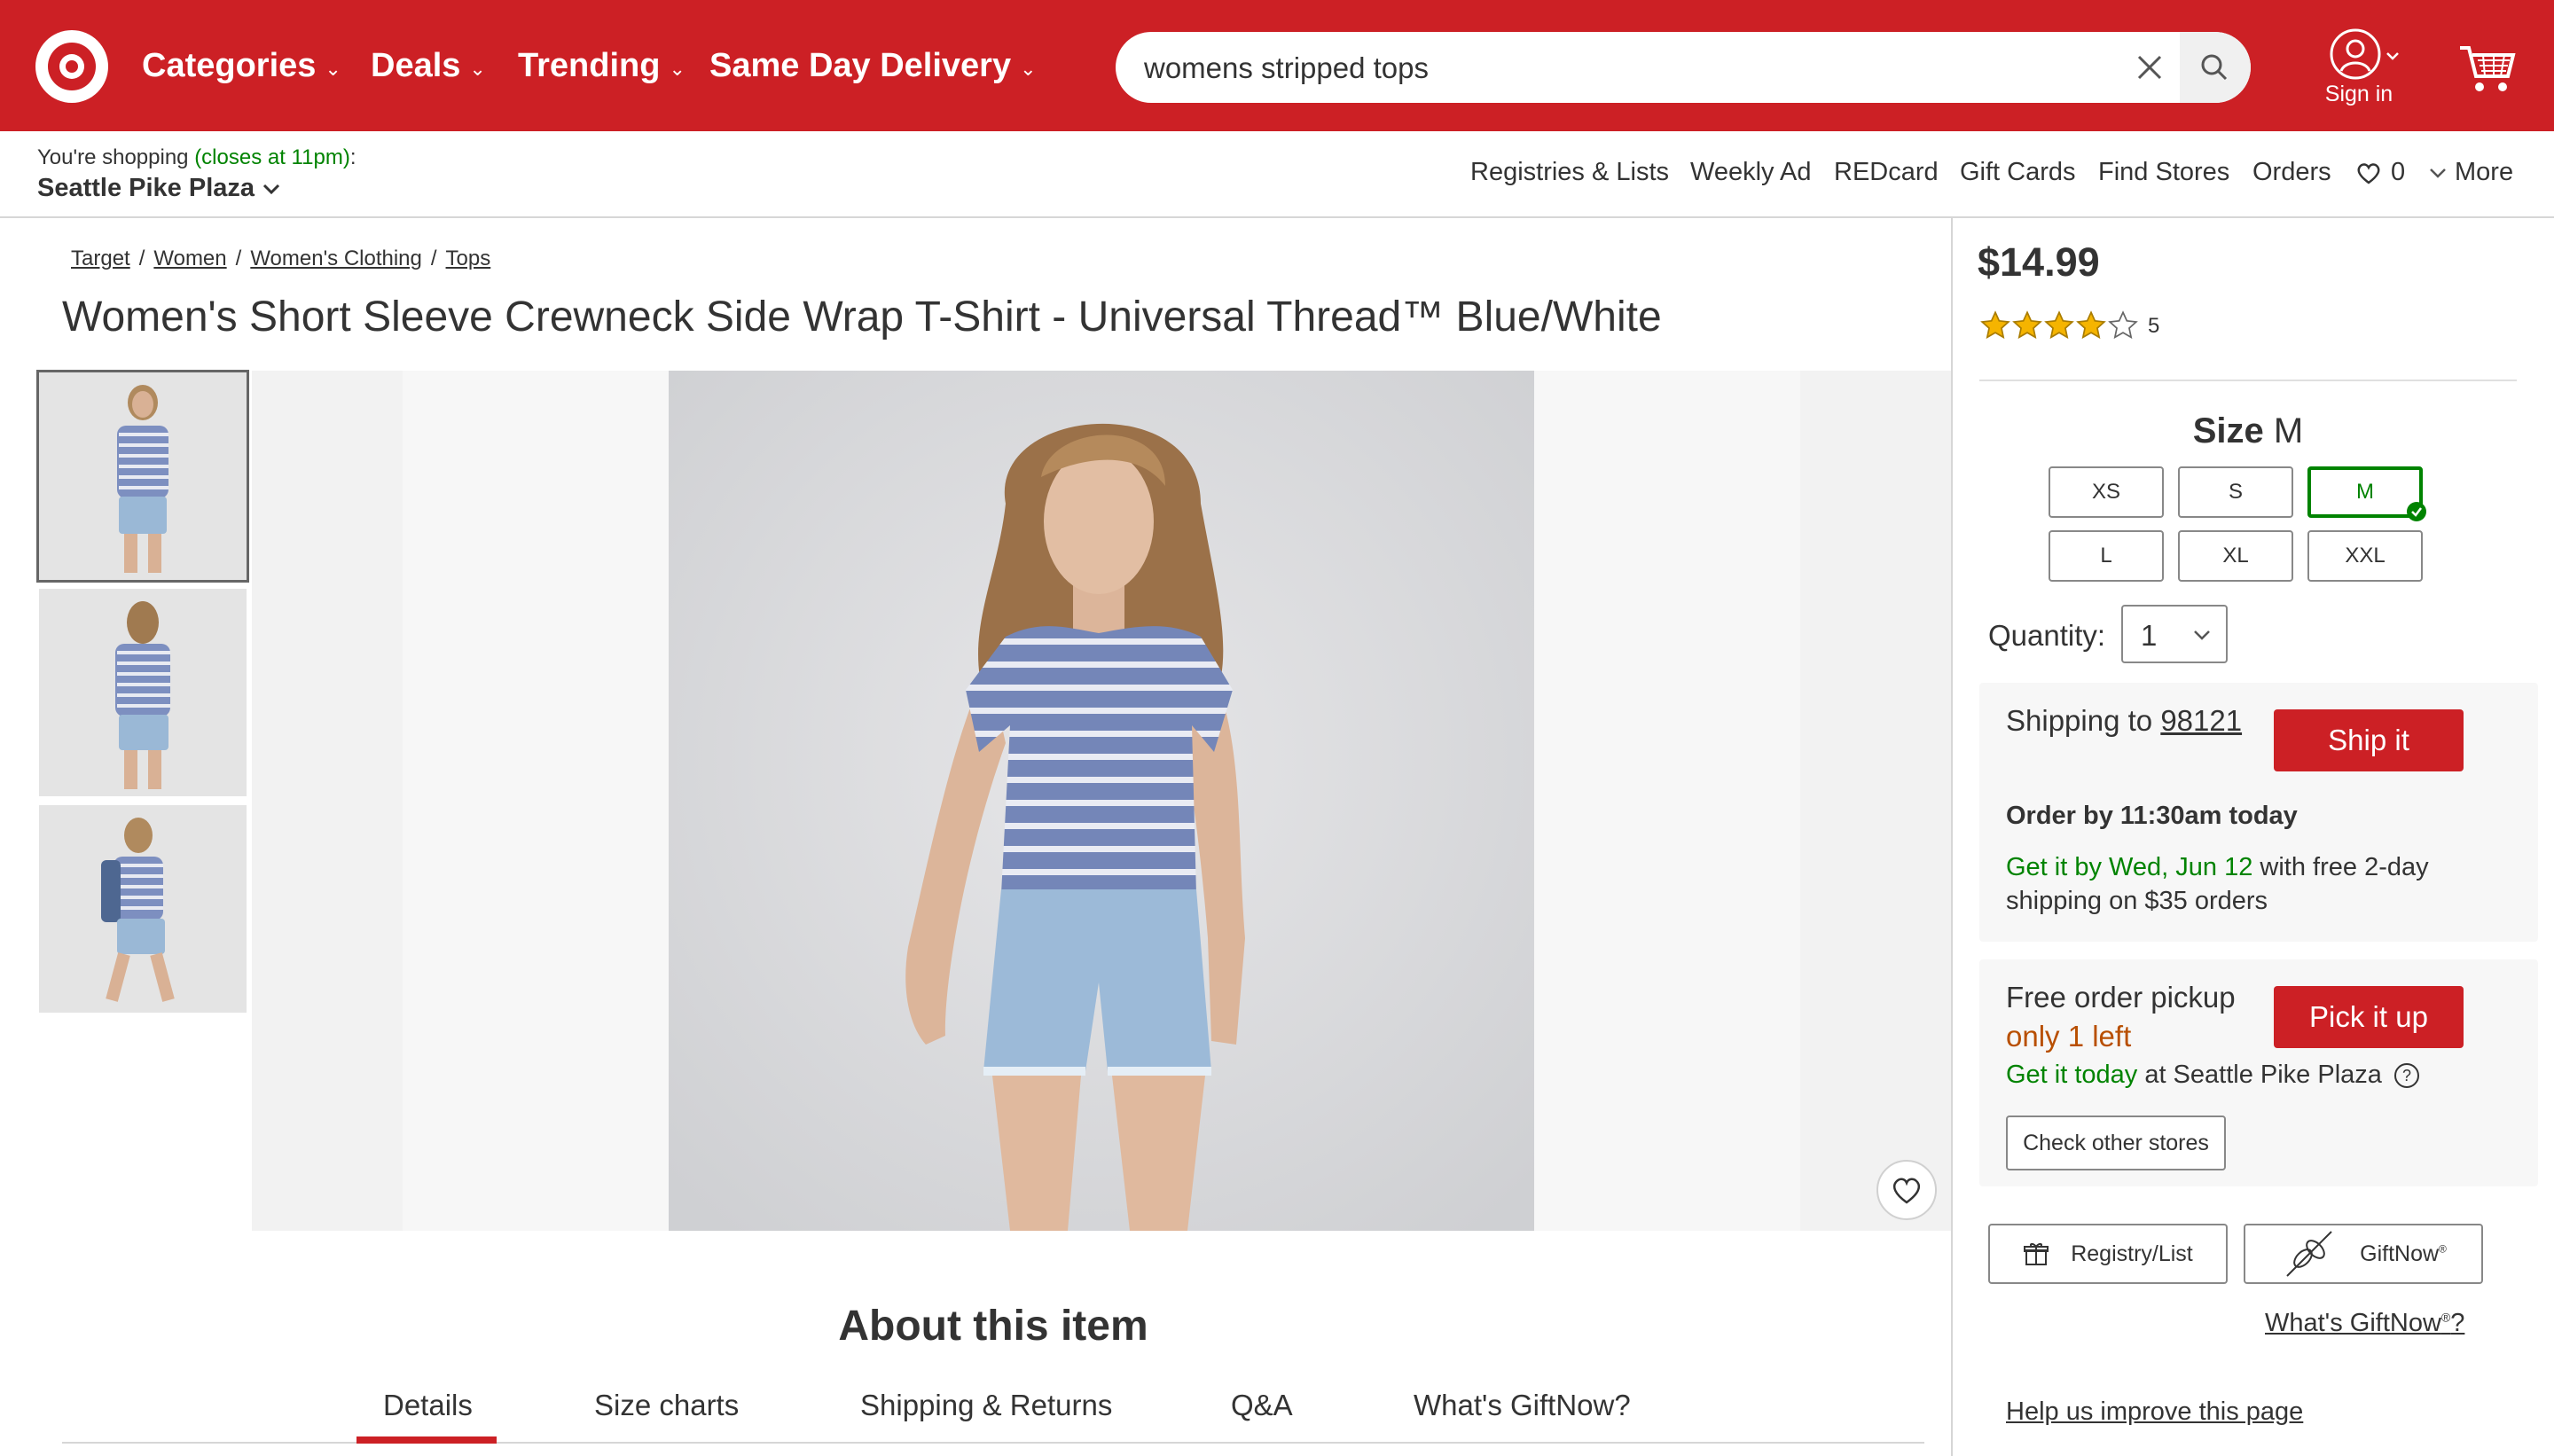 This screenshot has height=1456, width=2554. I want to click on rating-stars, so click(2059, 326).